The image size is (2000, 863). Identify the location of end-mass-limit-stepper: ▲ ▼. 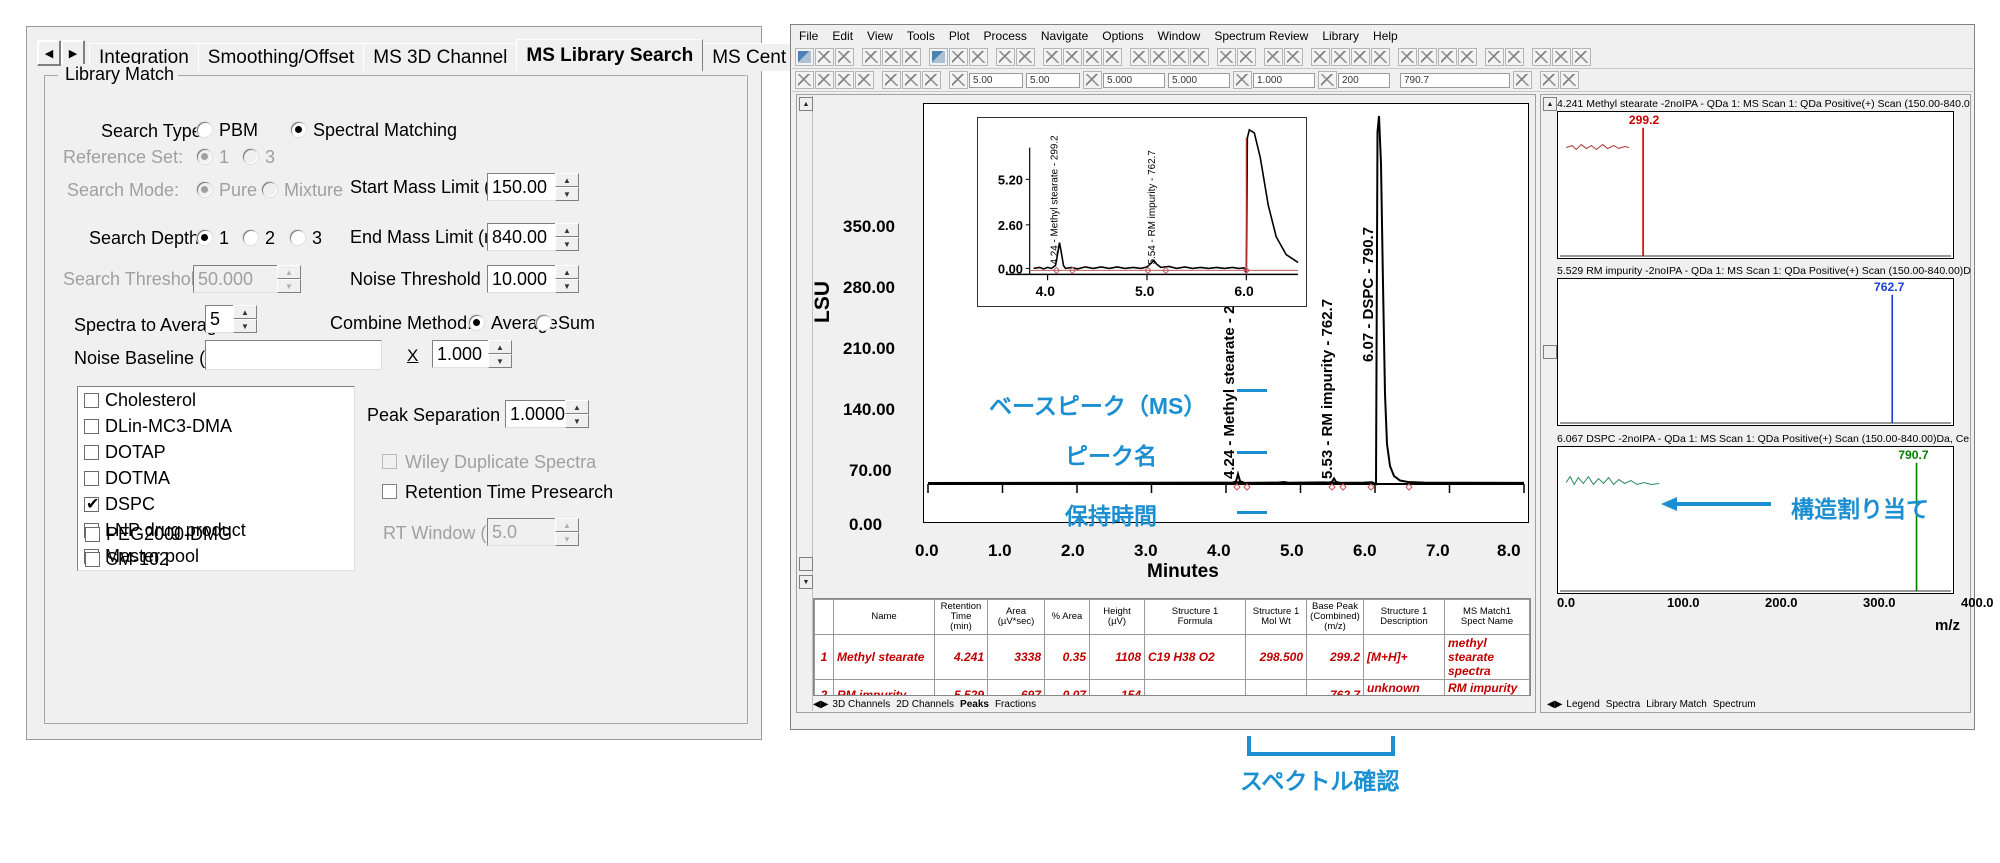
(567, 237).